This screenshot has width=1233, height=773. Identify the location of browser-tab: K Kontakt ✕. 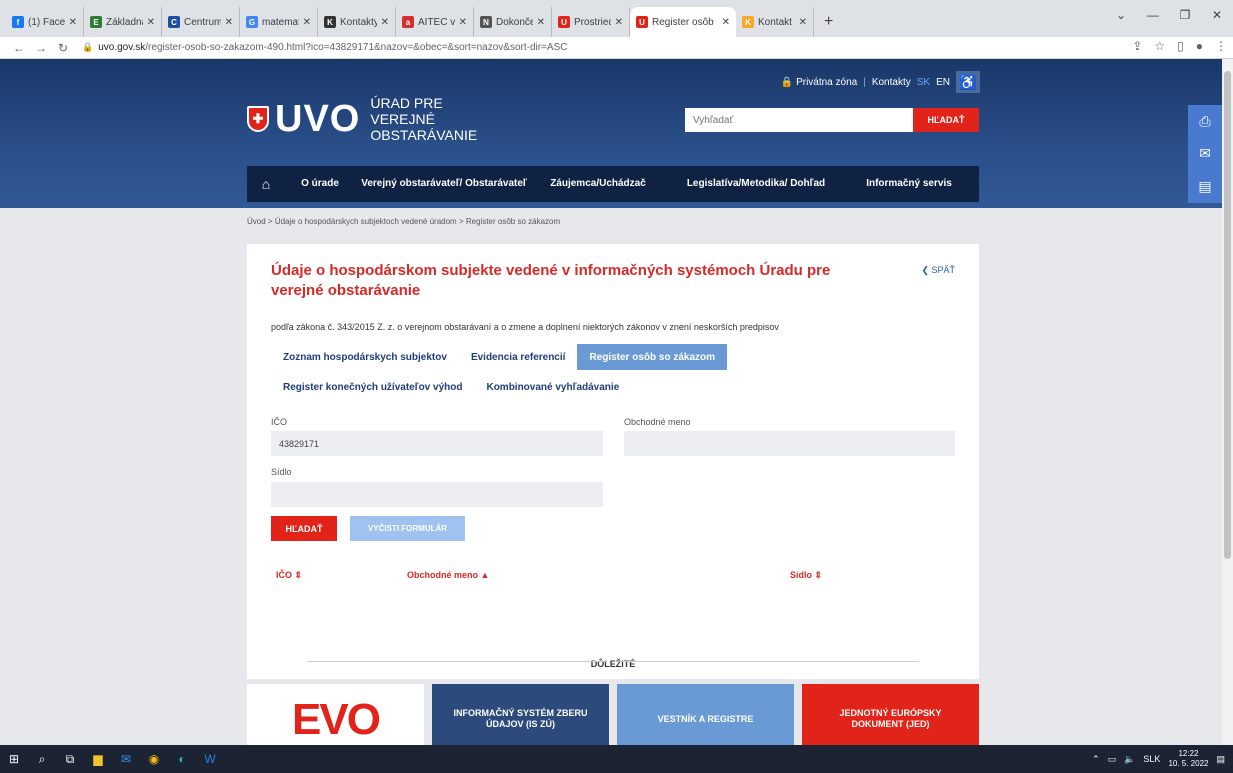
(775, 22).